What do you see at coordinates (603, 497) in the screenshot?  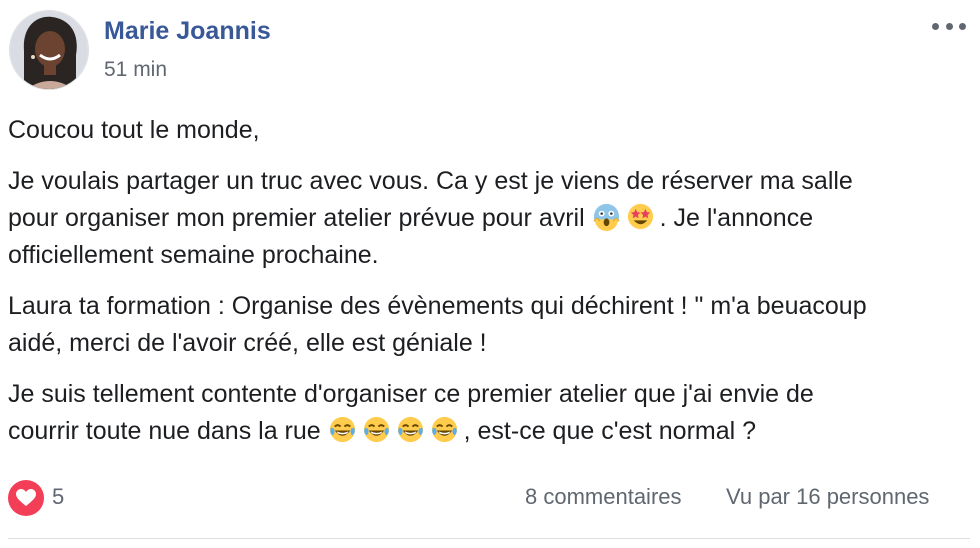 I see `comments-count-link: 8 commentaires` at bounding box center [603, 497].